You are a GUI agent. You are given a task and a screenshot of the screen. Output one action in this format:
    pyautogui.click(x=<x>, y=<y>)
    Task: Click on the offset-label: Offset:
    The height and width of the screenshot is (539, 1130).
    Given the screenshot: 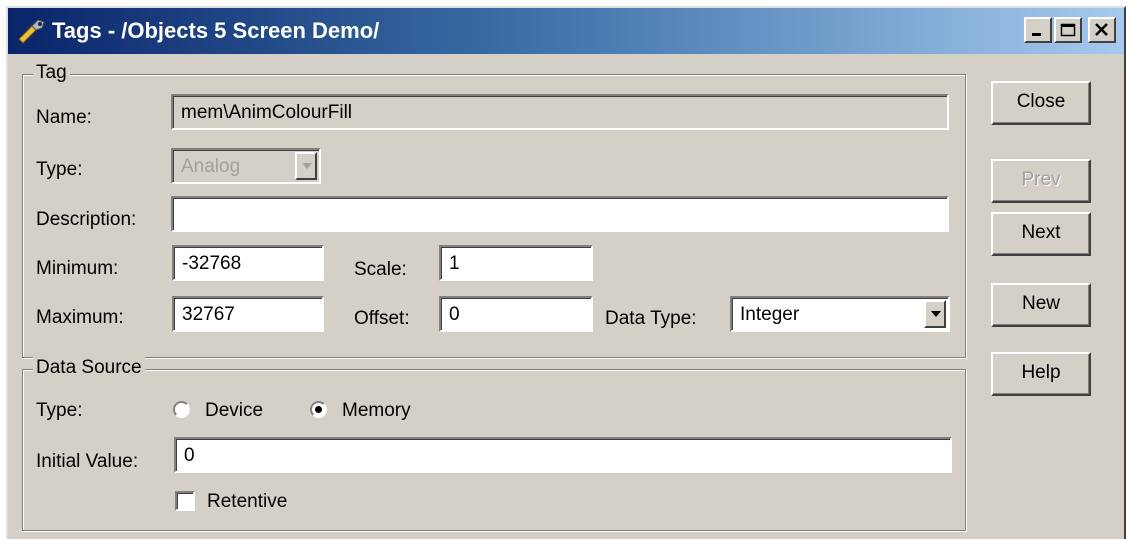 What is the action you would take?
    pyautogui.click(x=382, y=318)
    